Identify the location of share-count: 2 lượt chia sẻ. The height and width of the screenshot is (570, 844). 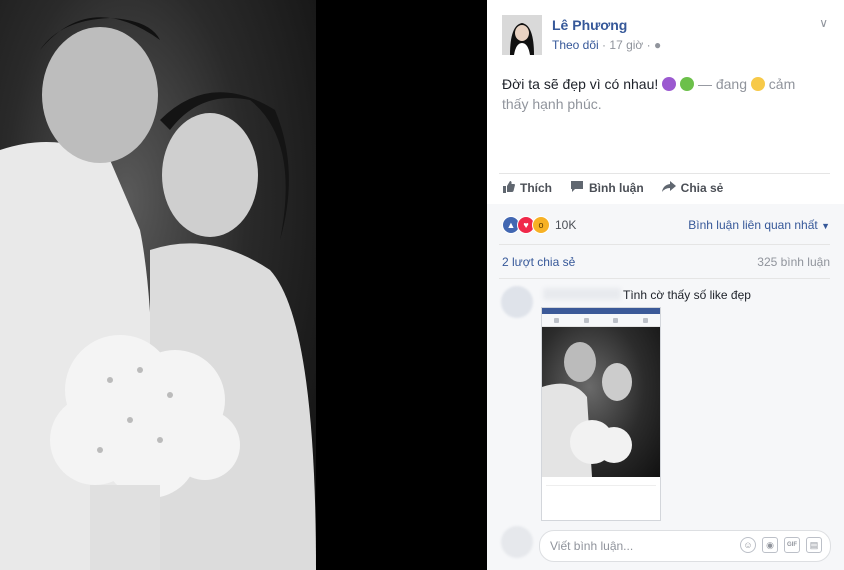
(538, 262).